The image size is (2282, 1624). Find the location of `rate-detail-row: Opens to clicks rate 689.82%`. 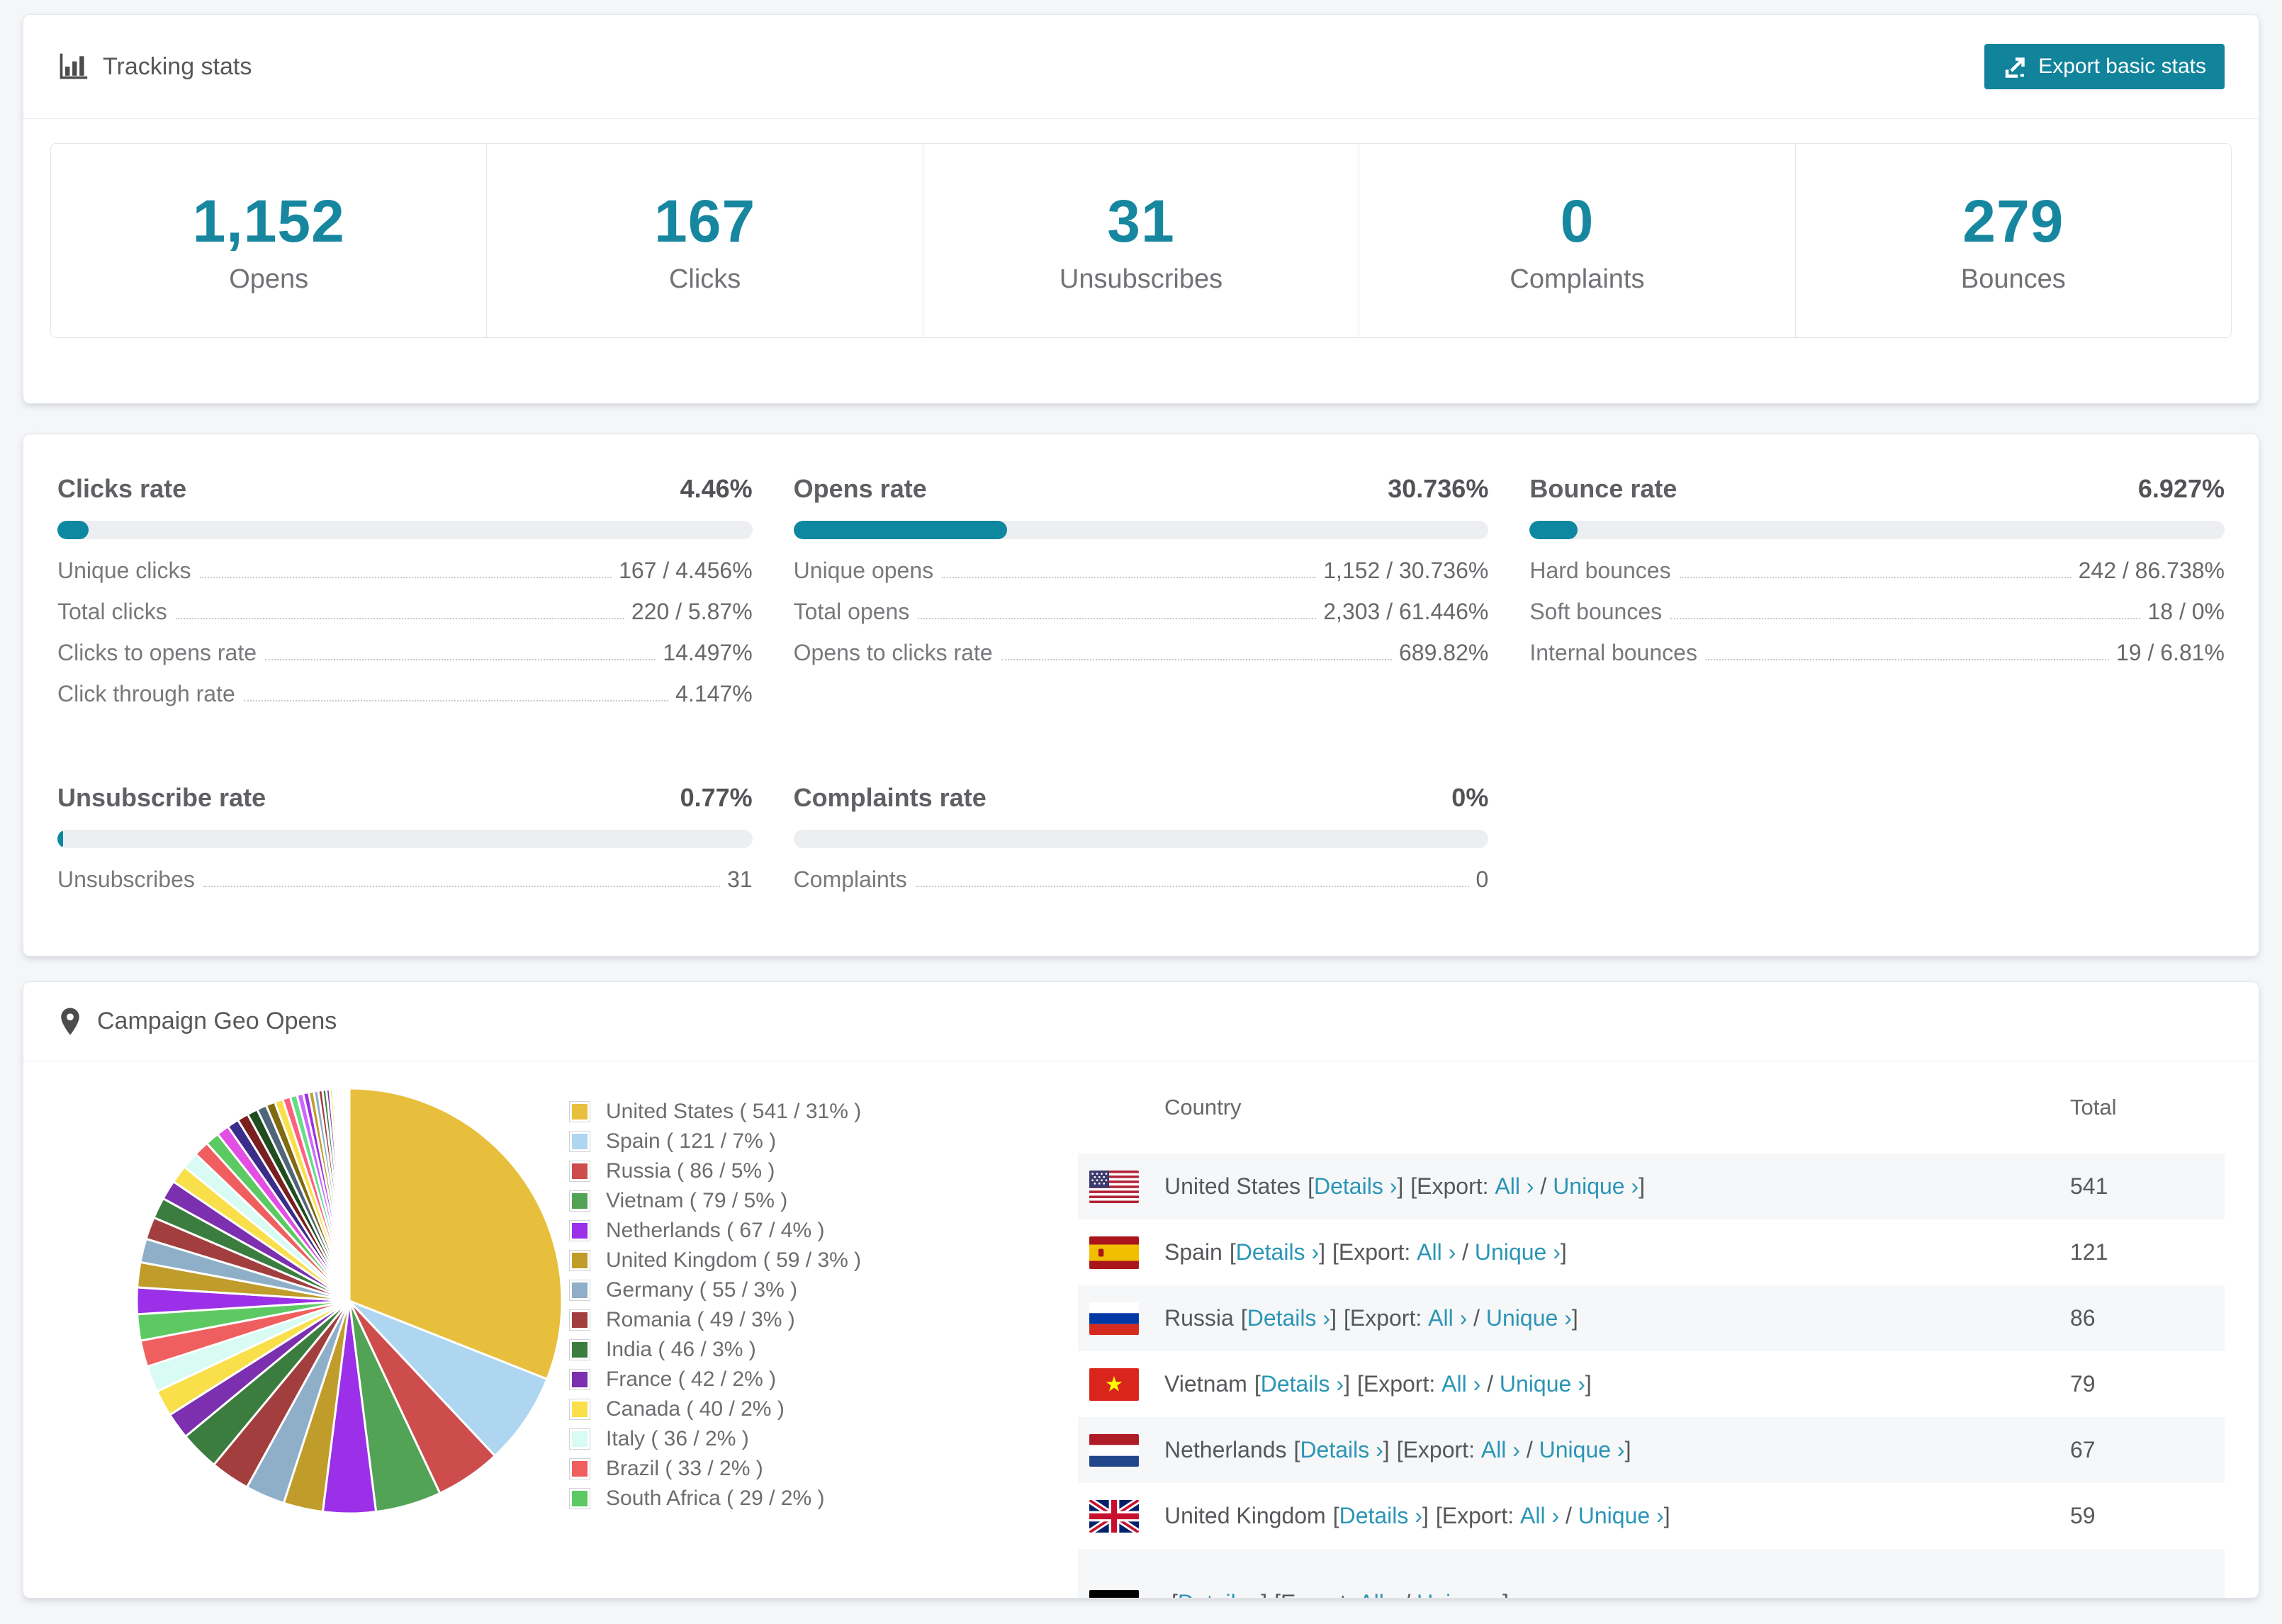

rate-detail-row: Opens to clicks rate 689.82% is located at coordinates (1142, 660).